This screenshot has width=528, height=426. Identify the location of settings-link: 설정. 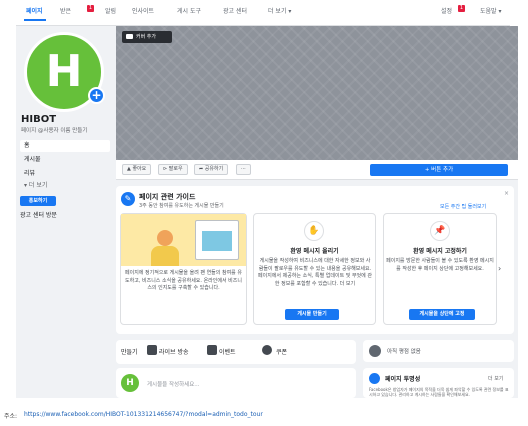
(446, 10).